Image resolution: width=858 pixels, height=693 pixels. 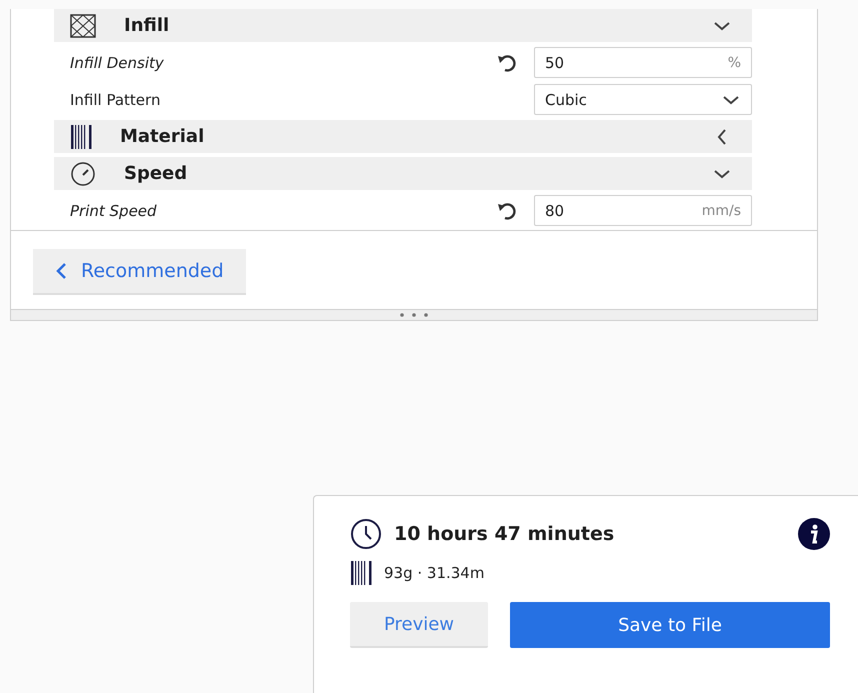 I want to click on category-title: Speed, so click(x=156, y=173).